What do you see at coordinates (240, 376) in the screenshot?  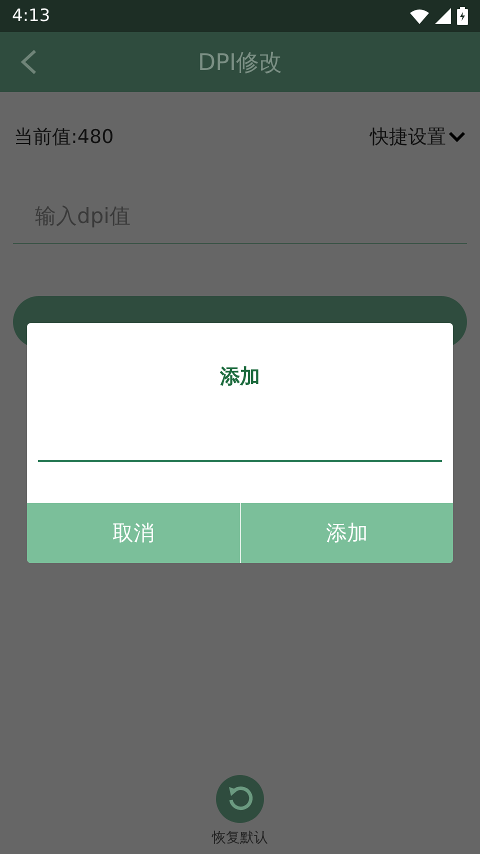 I see `dialog-title: 添加` at bounding box center [240, 376].